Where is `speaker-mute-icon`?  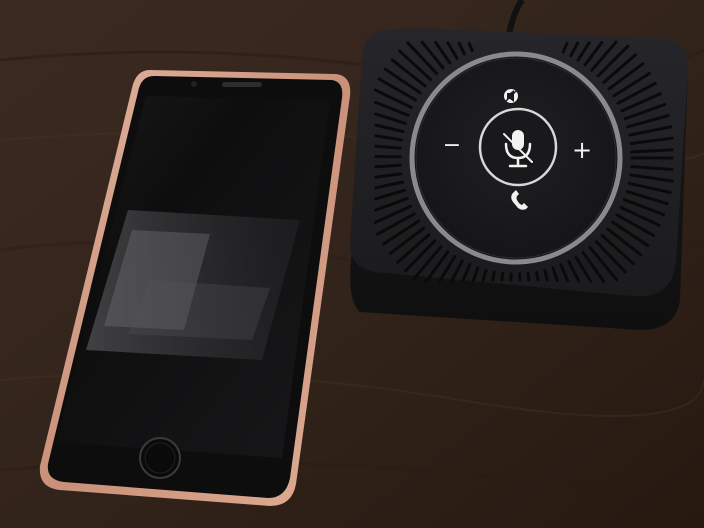
speaker-mute-icon is located at coordinates (511, 96).